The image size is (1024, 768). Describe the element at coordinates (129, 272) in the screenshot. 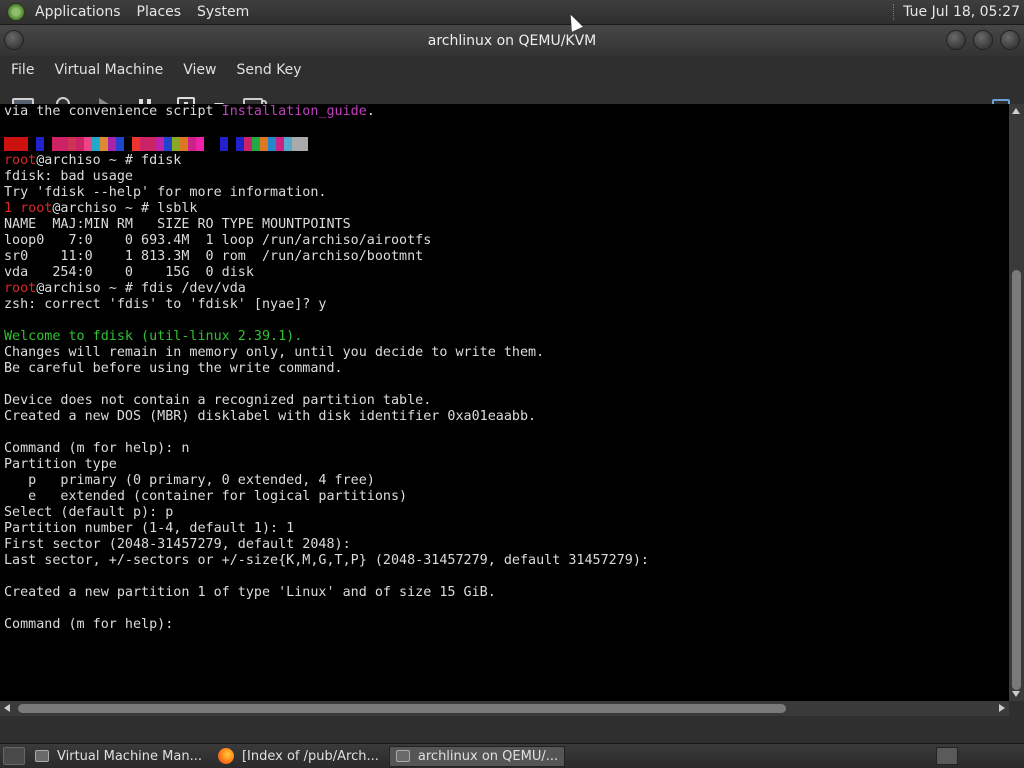

I see `console-text: vda 254:0 0 15G 0 disk` at that location.